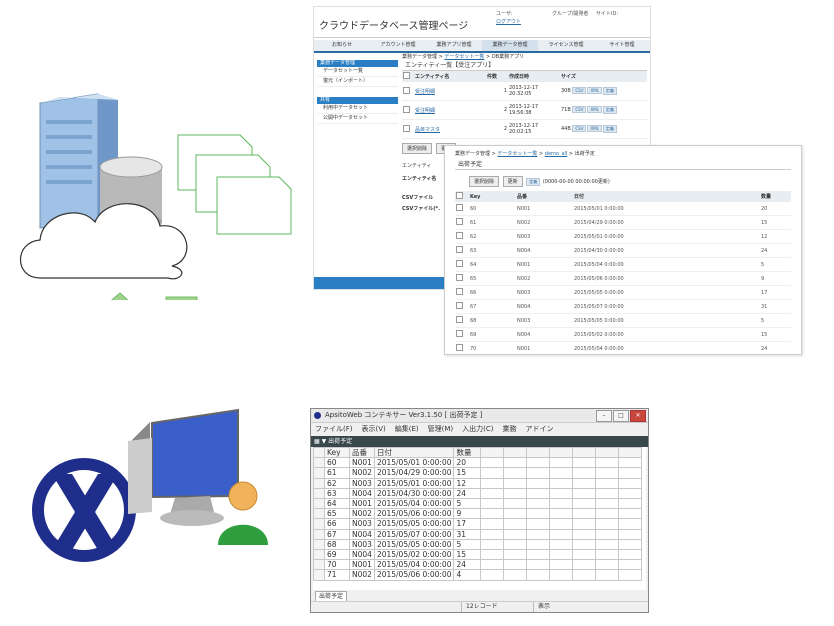 This screenshot has height=626, width=834. What do you see at coordinates (467, 493) in the screenshot?
I see `cell-qty: 24` at bounding box center [467, 493].